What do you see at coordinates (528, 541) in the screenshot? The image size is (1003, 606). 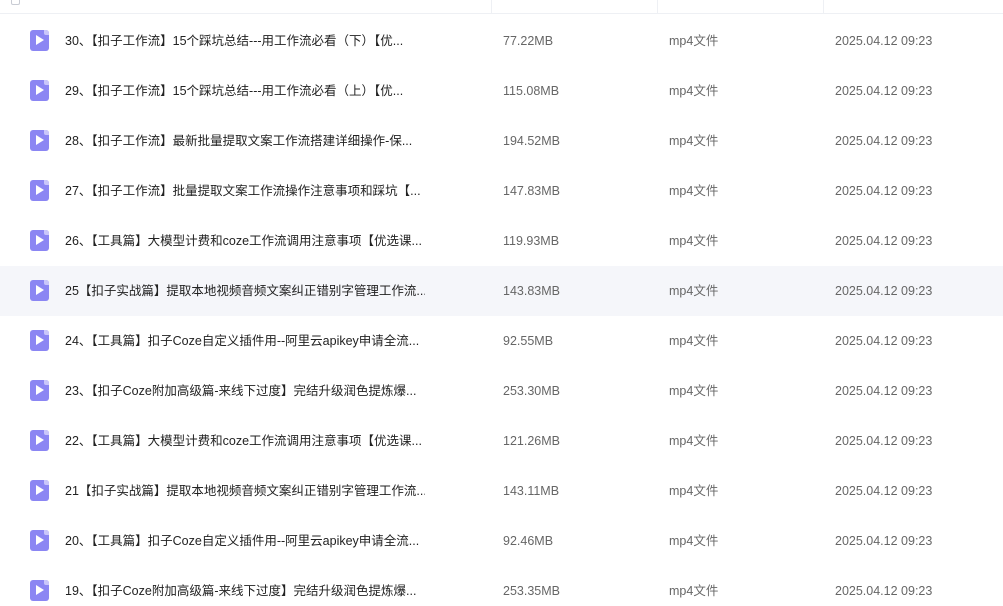 I see `file-size: 92.46MB` at bounding box center [528, 541].